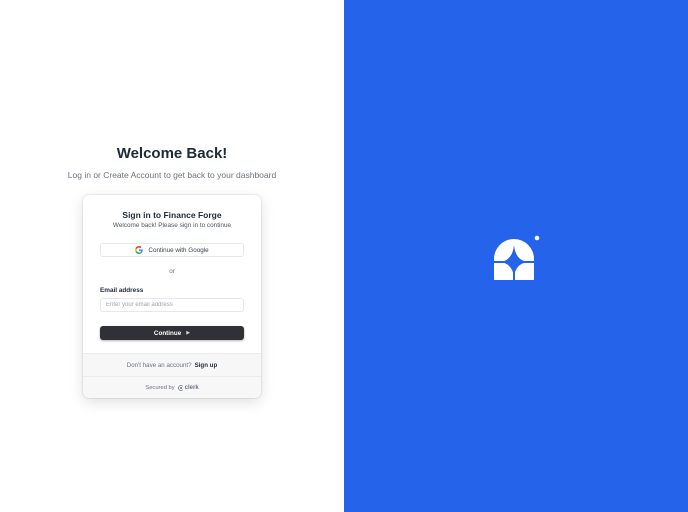 This screenshot has height=512, width=688. Describe the element at coordinates (172, 225) in the screenshot. I see `card-subtitle: Welcome back! Please sign in to continue` at that location.